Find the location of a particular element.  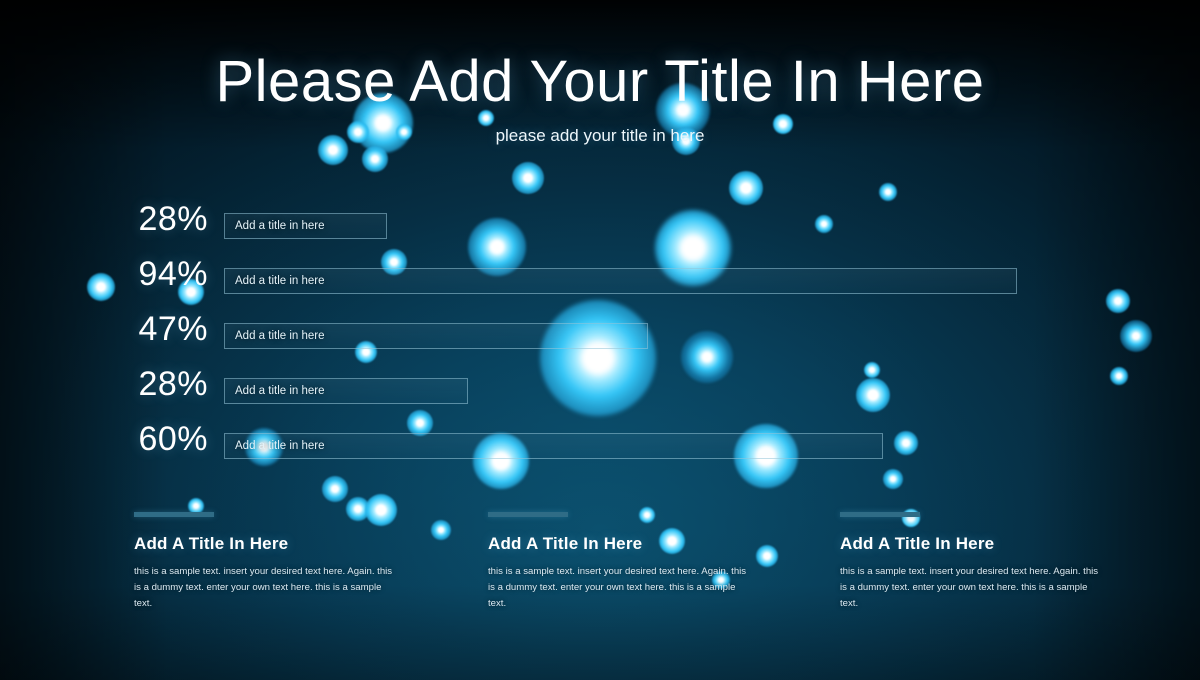

percentage-bar-row: 94% Add a title in here is located at coordinates (600, 282).